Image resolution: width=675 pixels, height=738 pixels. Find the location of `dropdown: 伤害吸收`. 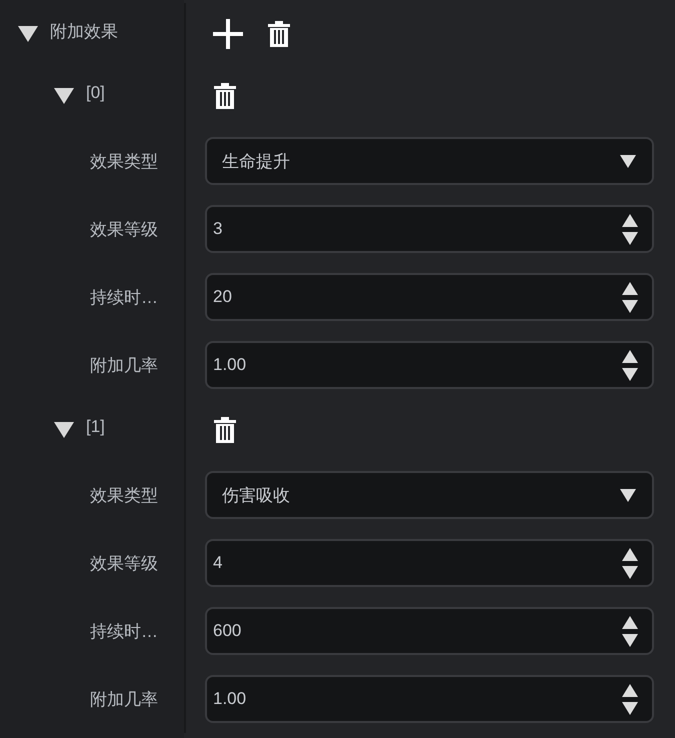

dropdown: 伤害吸收 is located at coordinates (429, 495).